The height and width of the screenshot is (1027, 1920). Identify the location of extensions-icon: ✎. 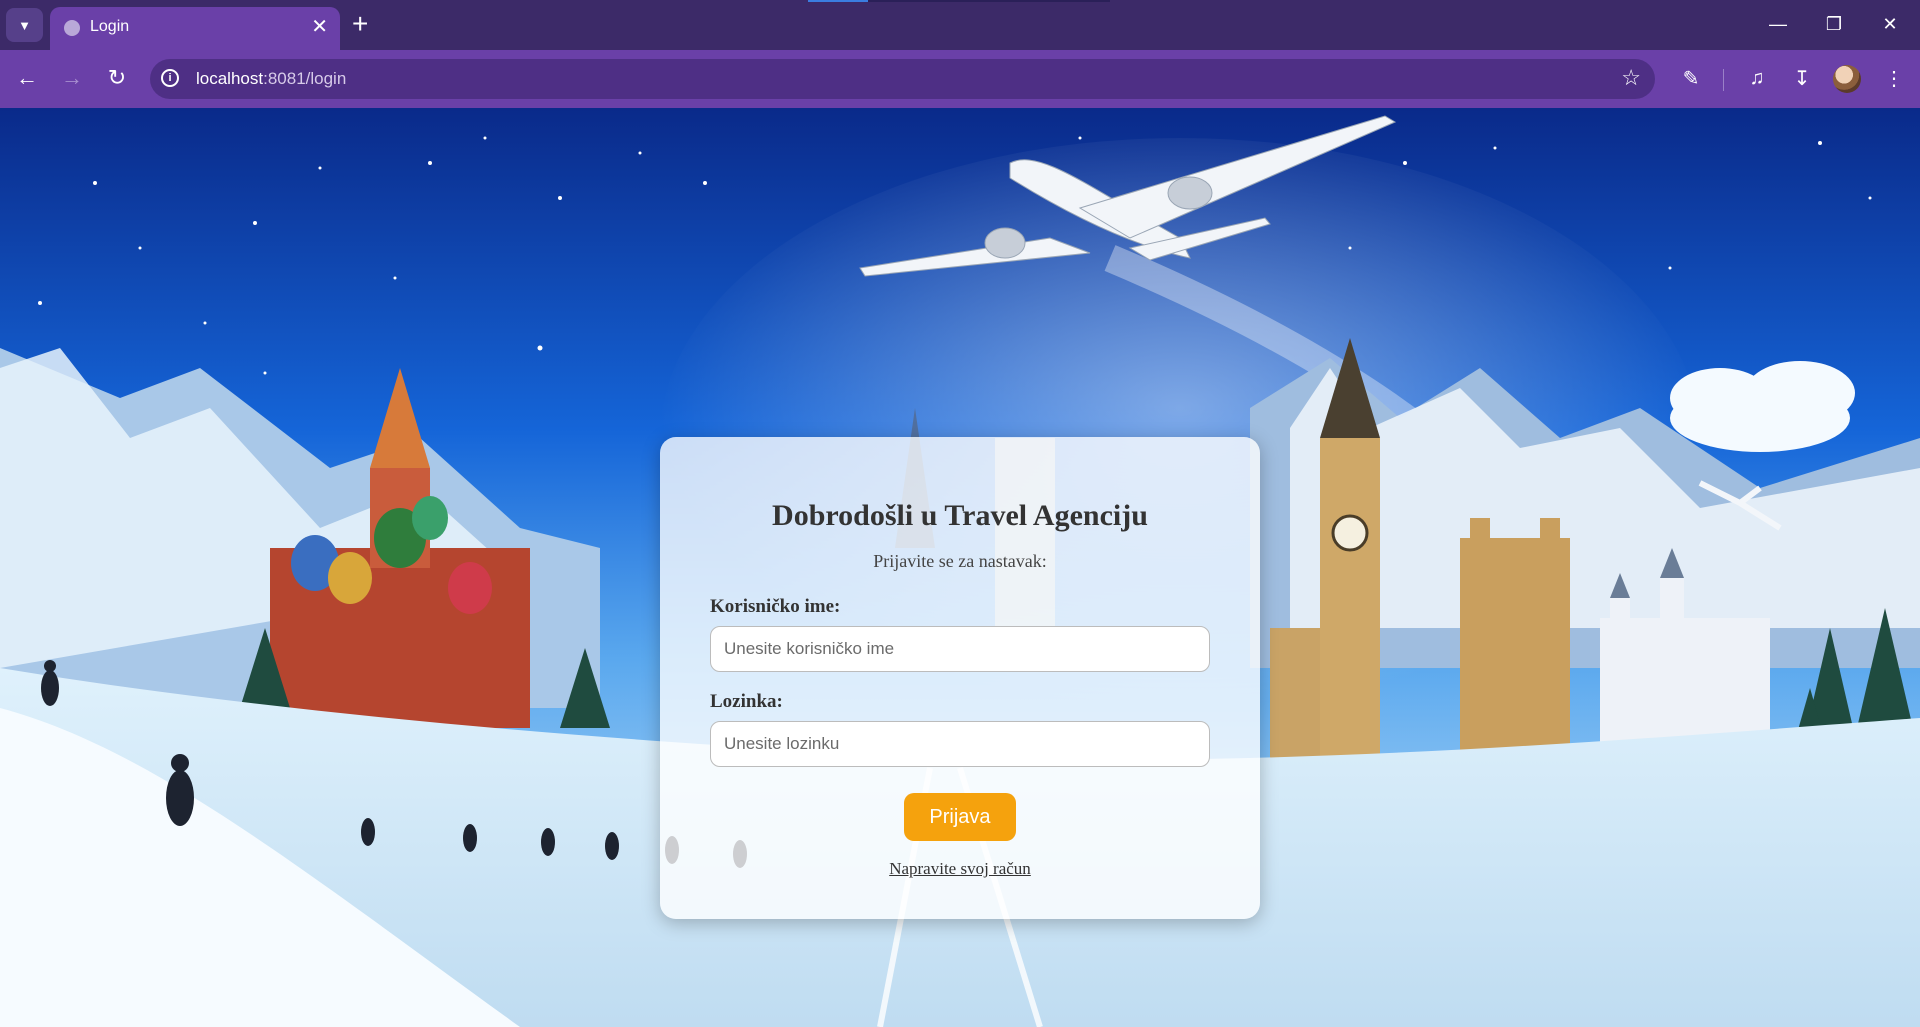
(1691, 78).